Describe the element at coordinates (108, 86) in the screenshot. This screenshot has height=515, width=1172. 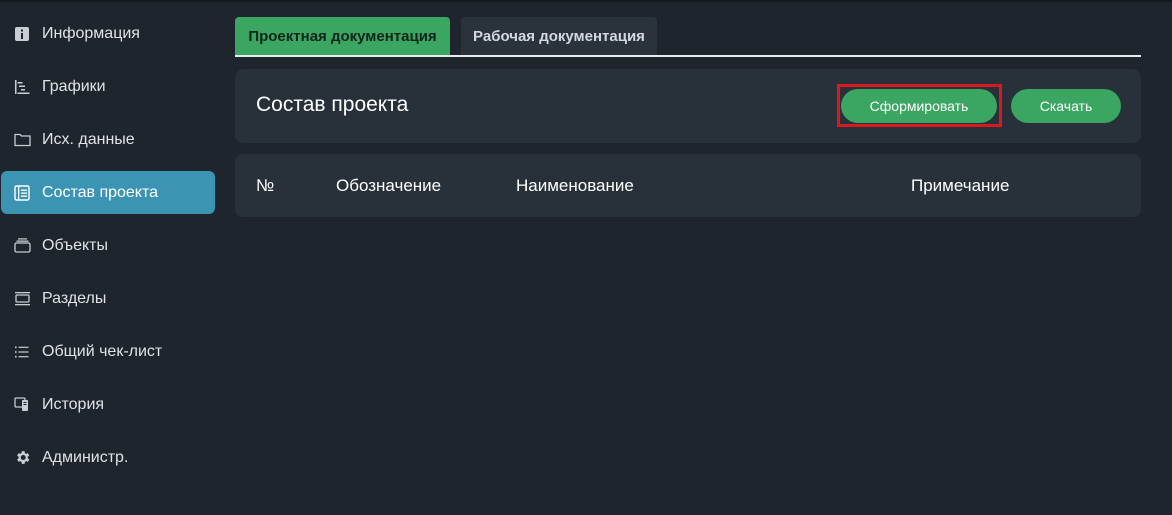
I see `sidebar-item-charts: Графики` at that location.